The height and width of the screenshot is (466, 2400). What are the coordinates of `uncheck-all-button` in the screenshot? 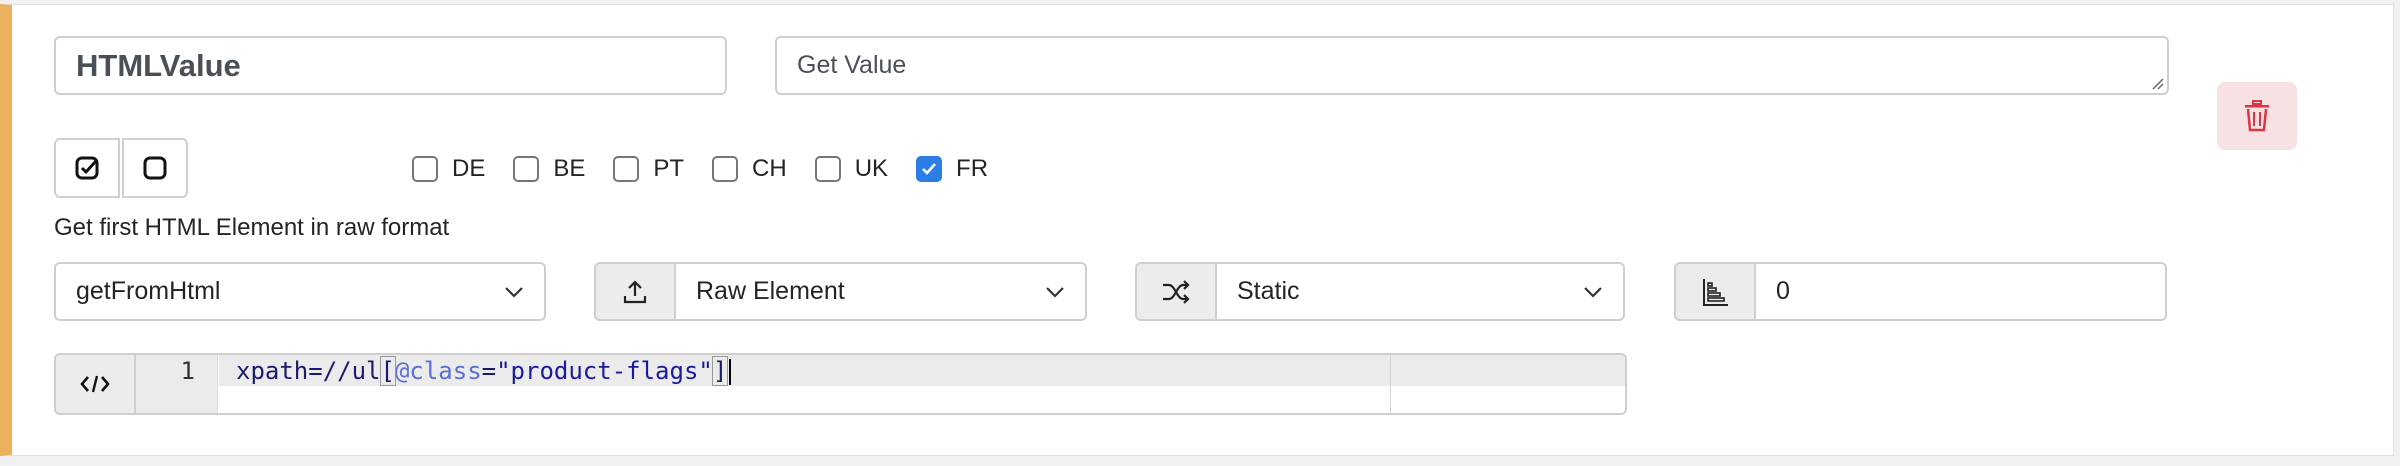 It's located at (155, 168).